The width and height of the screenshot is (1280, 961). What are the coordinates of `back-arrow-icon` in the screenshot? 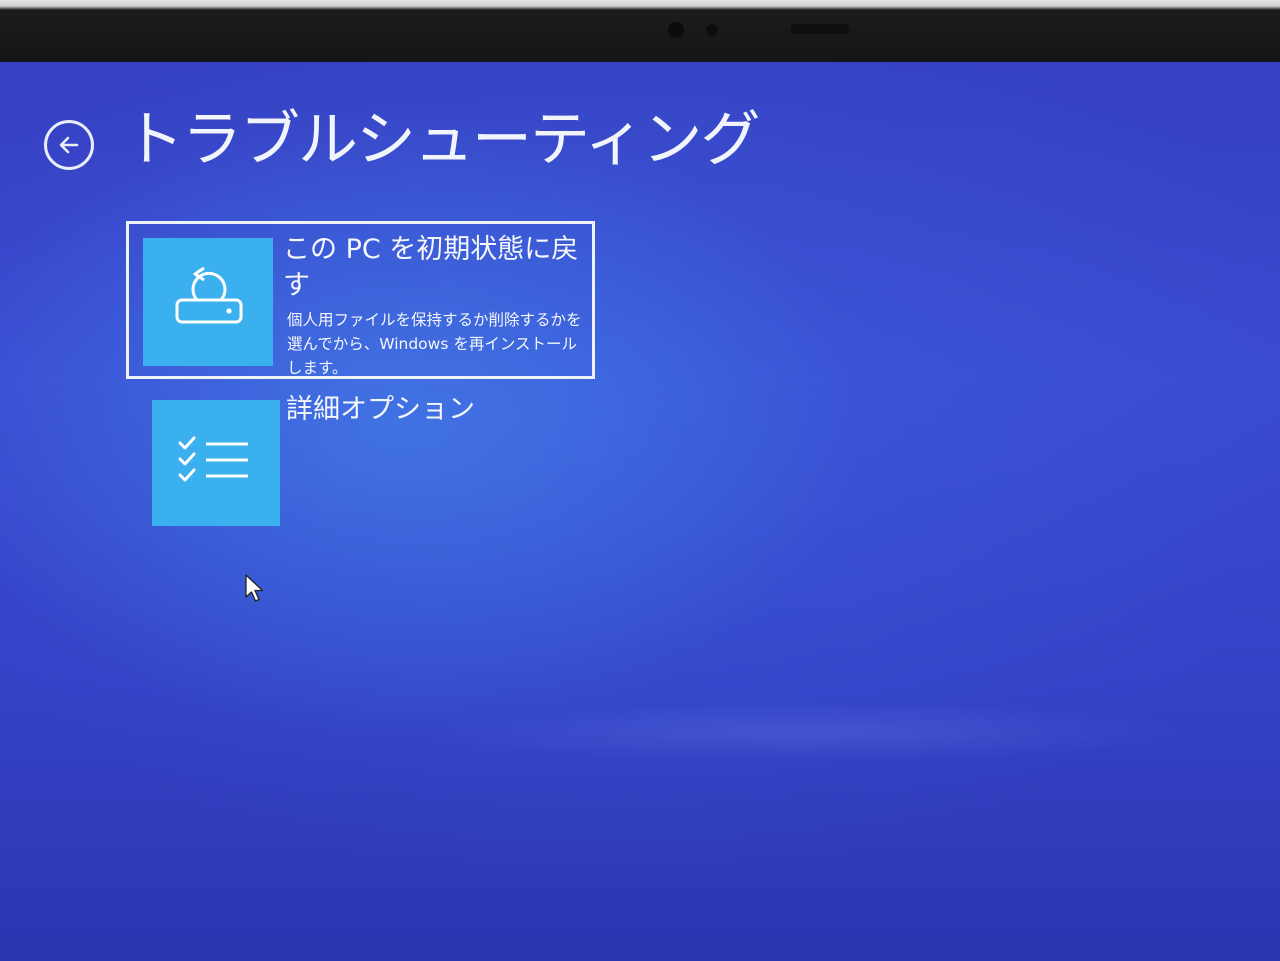 It's located at (69, 145).